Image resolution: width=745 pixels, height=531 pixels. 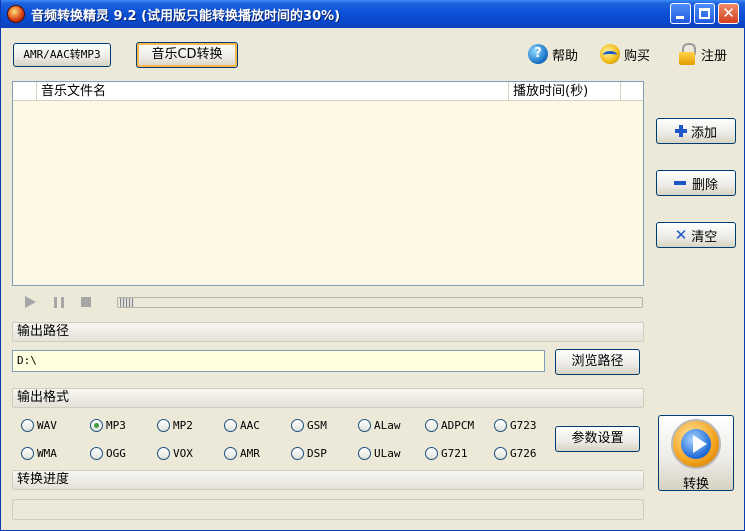 What do you see at coordinates (86, 302) in the screenshot?
I see `stop-icon` at bounding box center [86, 302].